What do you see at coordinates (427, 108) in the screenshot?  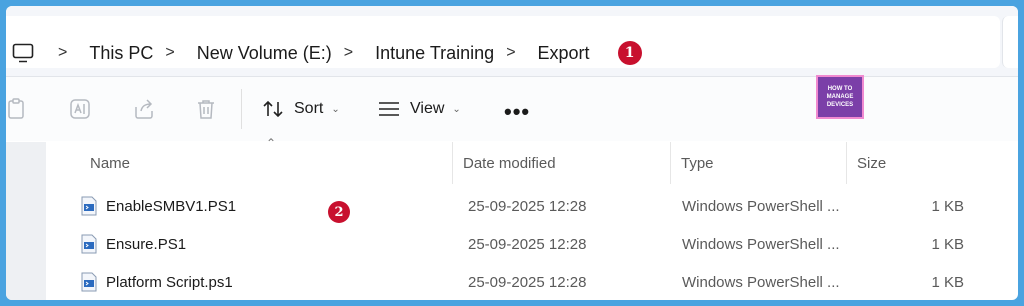 I see `view-label: View` at bounding box center [427, 108].